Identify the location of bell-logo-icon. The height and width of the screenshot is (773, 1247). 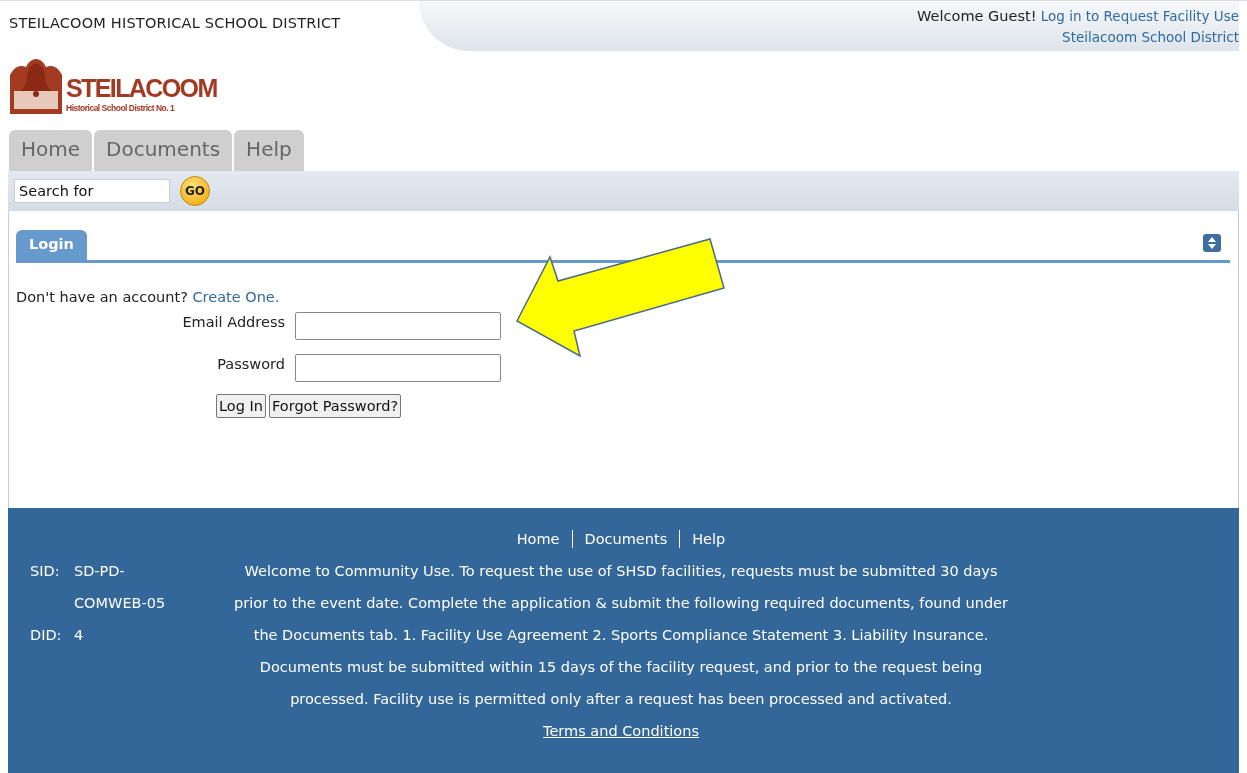
(36, 85).